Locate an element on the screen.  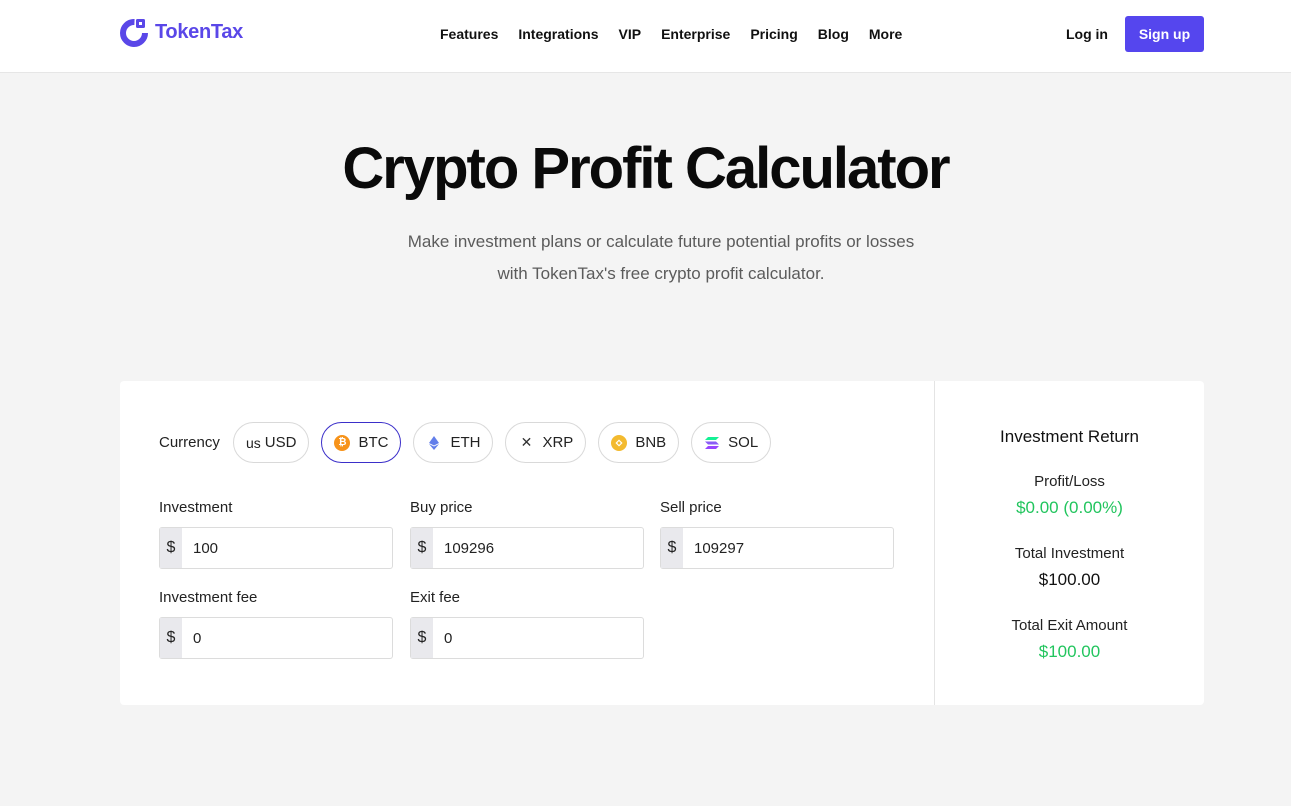
currency-label: Currency is located at coordinates (189, 442).